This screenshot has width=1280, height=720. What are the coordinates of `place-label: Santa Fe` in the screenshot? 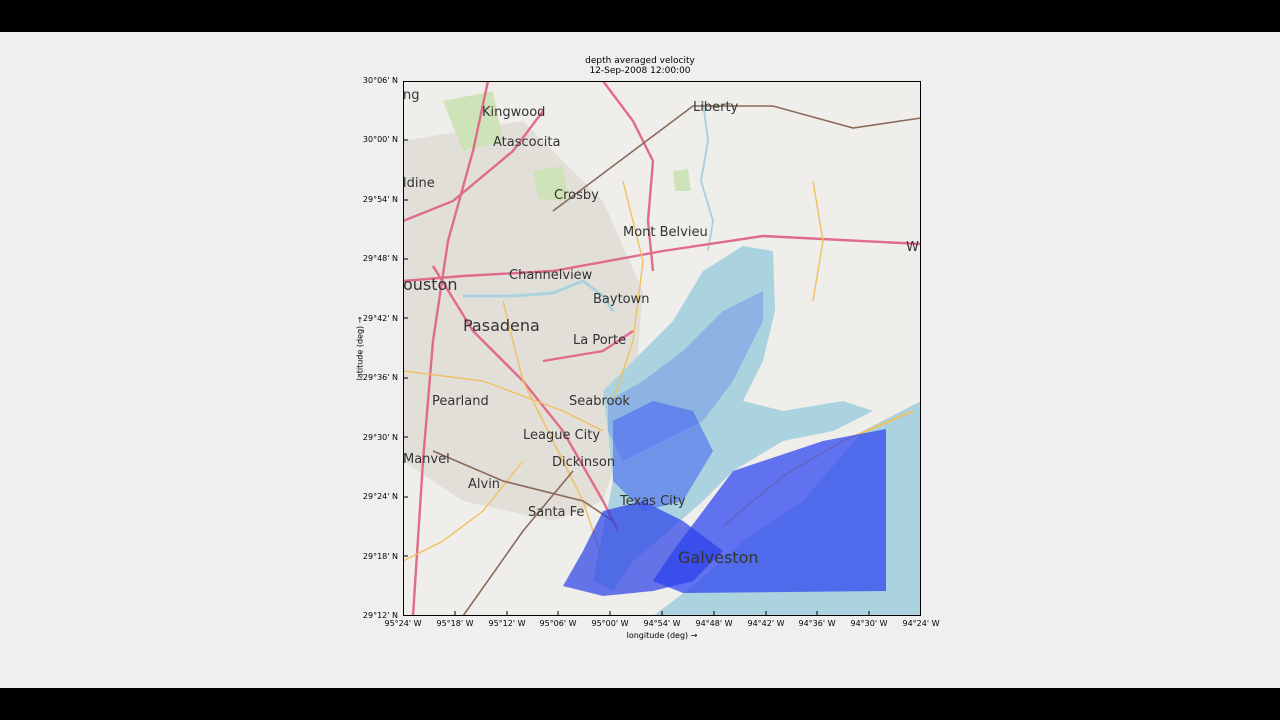 It's located at (556, 512).